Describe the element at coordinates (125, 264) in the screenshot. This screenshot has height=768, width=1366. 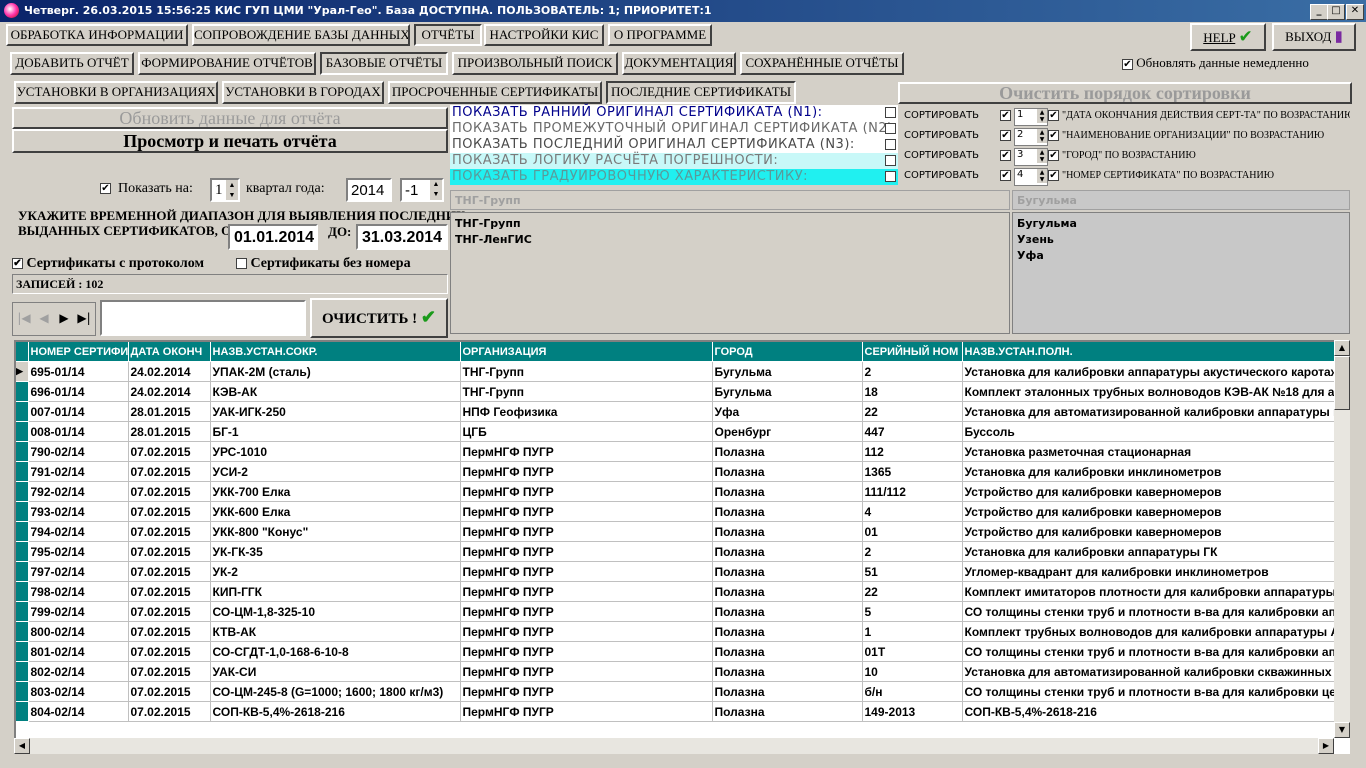
I see `cert-protocol-toggle: ✔ Сертификаты с протоколом` at that location.